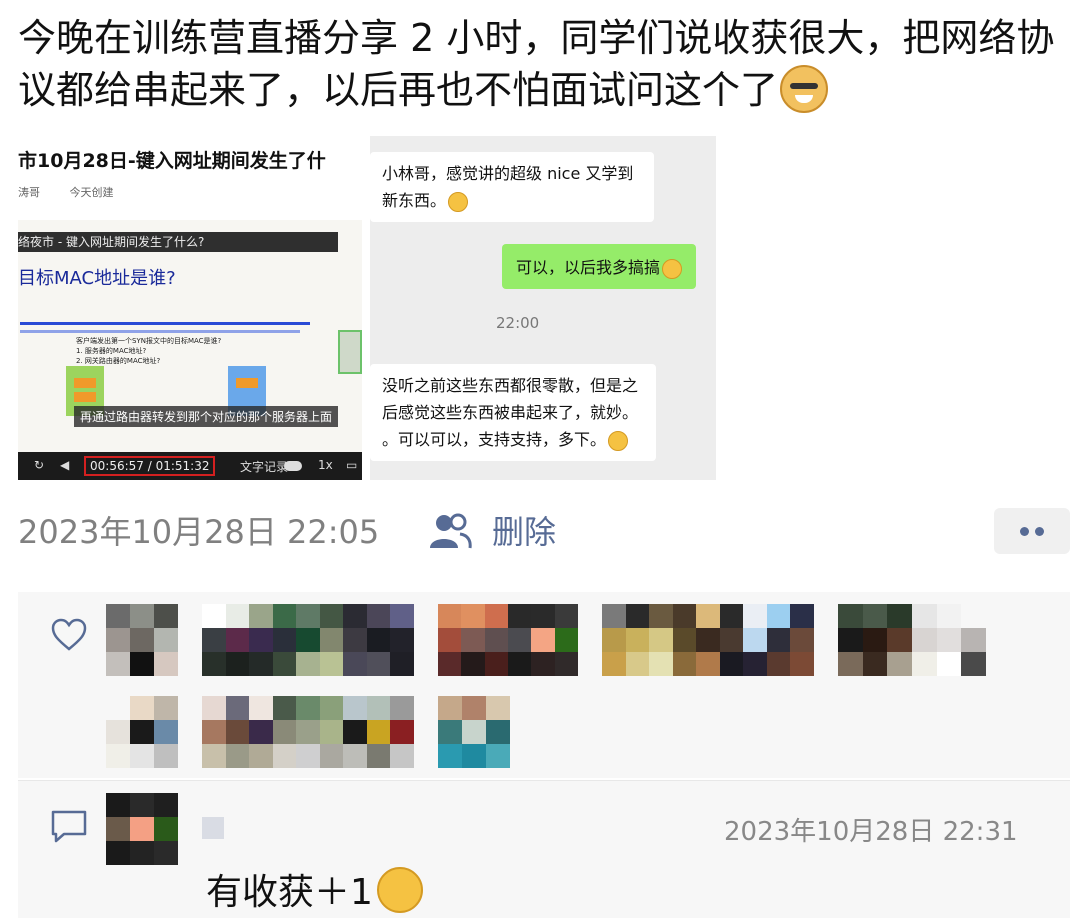  I want to click on video-heading: 目标MAC地址是谁?, so click(97, 278).